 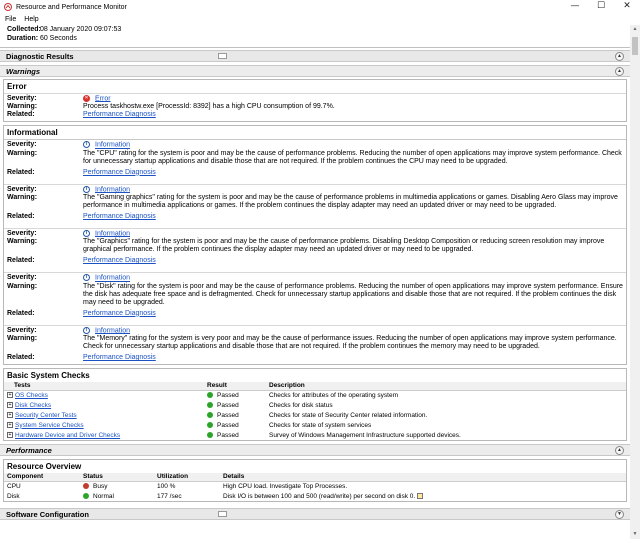 What do you see at coordinates (320, 7) in the screenshot?
I see `title-bar: Resource and Performance Monitor — ☐ ✕` at bounding box center [320, 7].